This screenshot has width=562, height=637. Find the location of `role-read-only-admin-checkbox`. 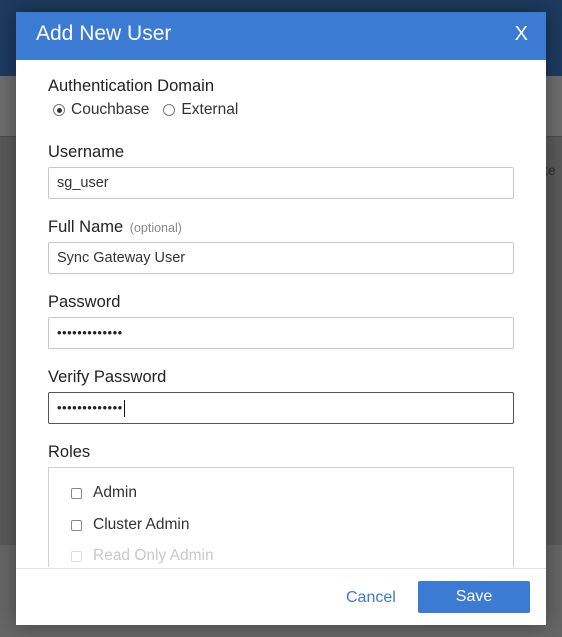

role-read-only-admin-checkbox is located at coordinates (76, 556).